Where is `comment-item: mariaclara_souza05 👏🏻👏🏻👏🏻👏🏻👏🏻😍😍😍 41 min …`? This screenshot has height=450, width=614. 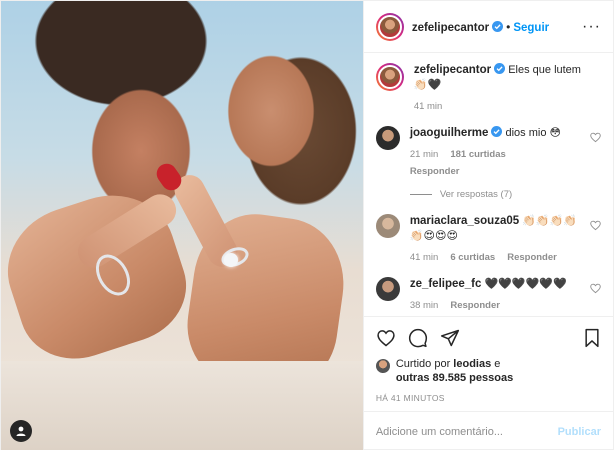 comment-item: mariaclara_souza05 👏🏻👏🏻👏🏻👏🏻👏🏻😍😍😍 41 min … is located at coordinates (488, 239).